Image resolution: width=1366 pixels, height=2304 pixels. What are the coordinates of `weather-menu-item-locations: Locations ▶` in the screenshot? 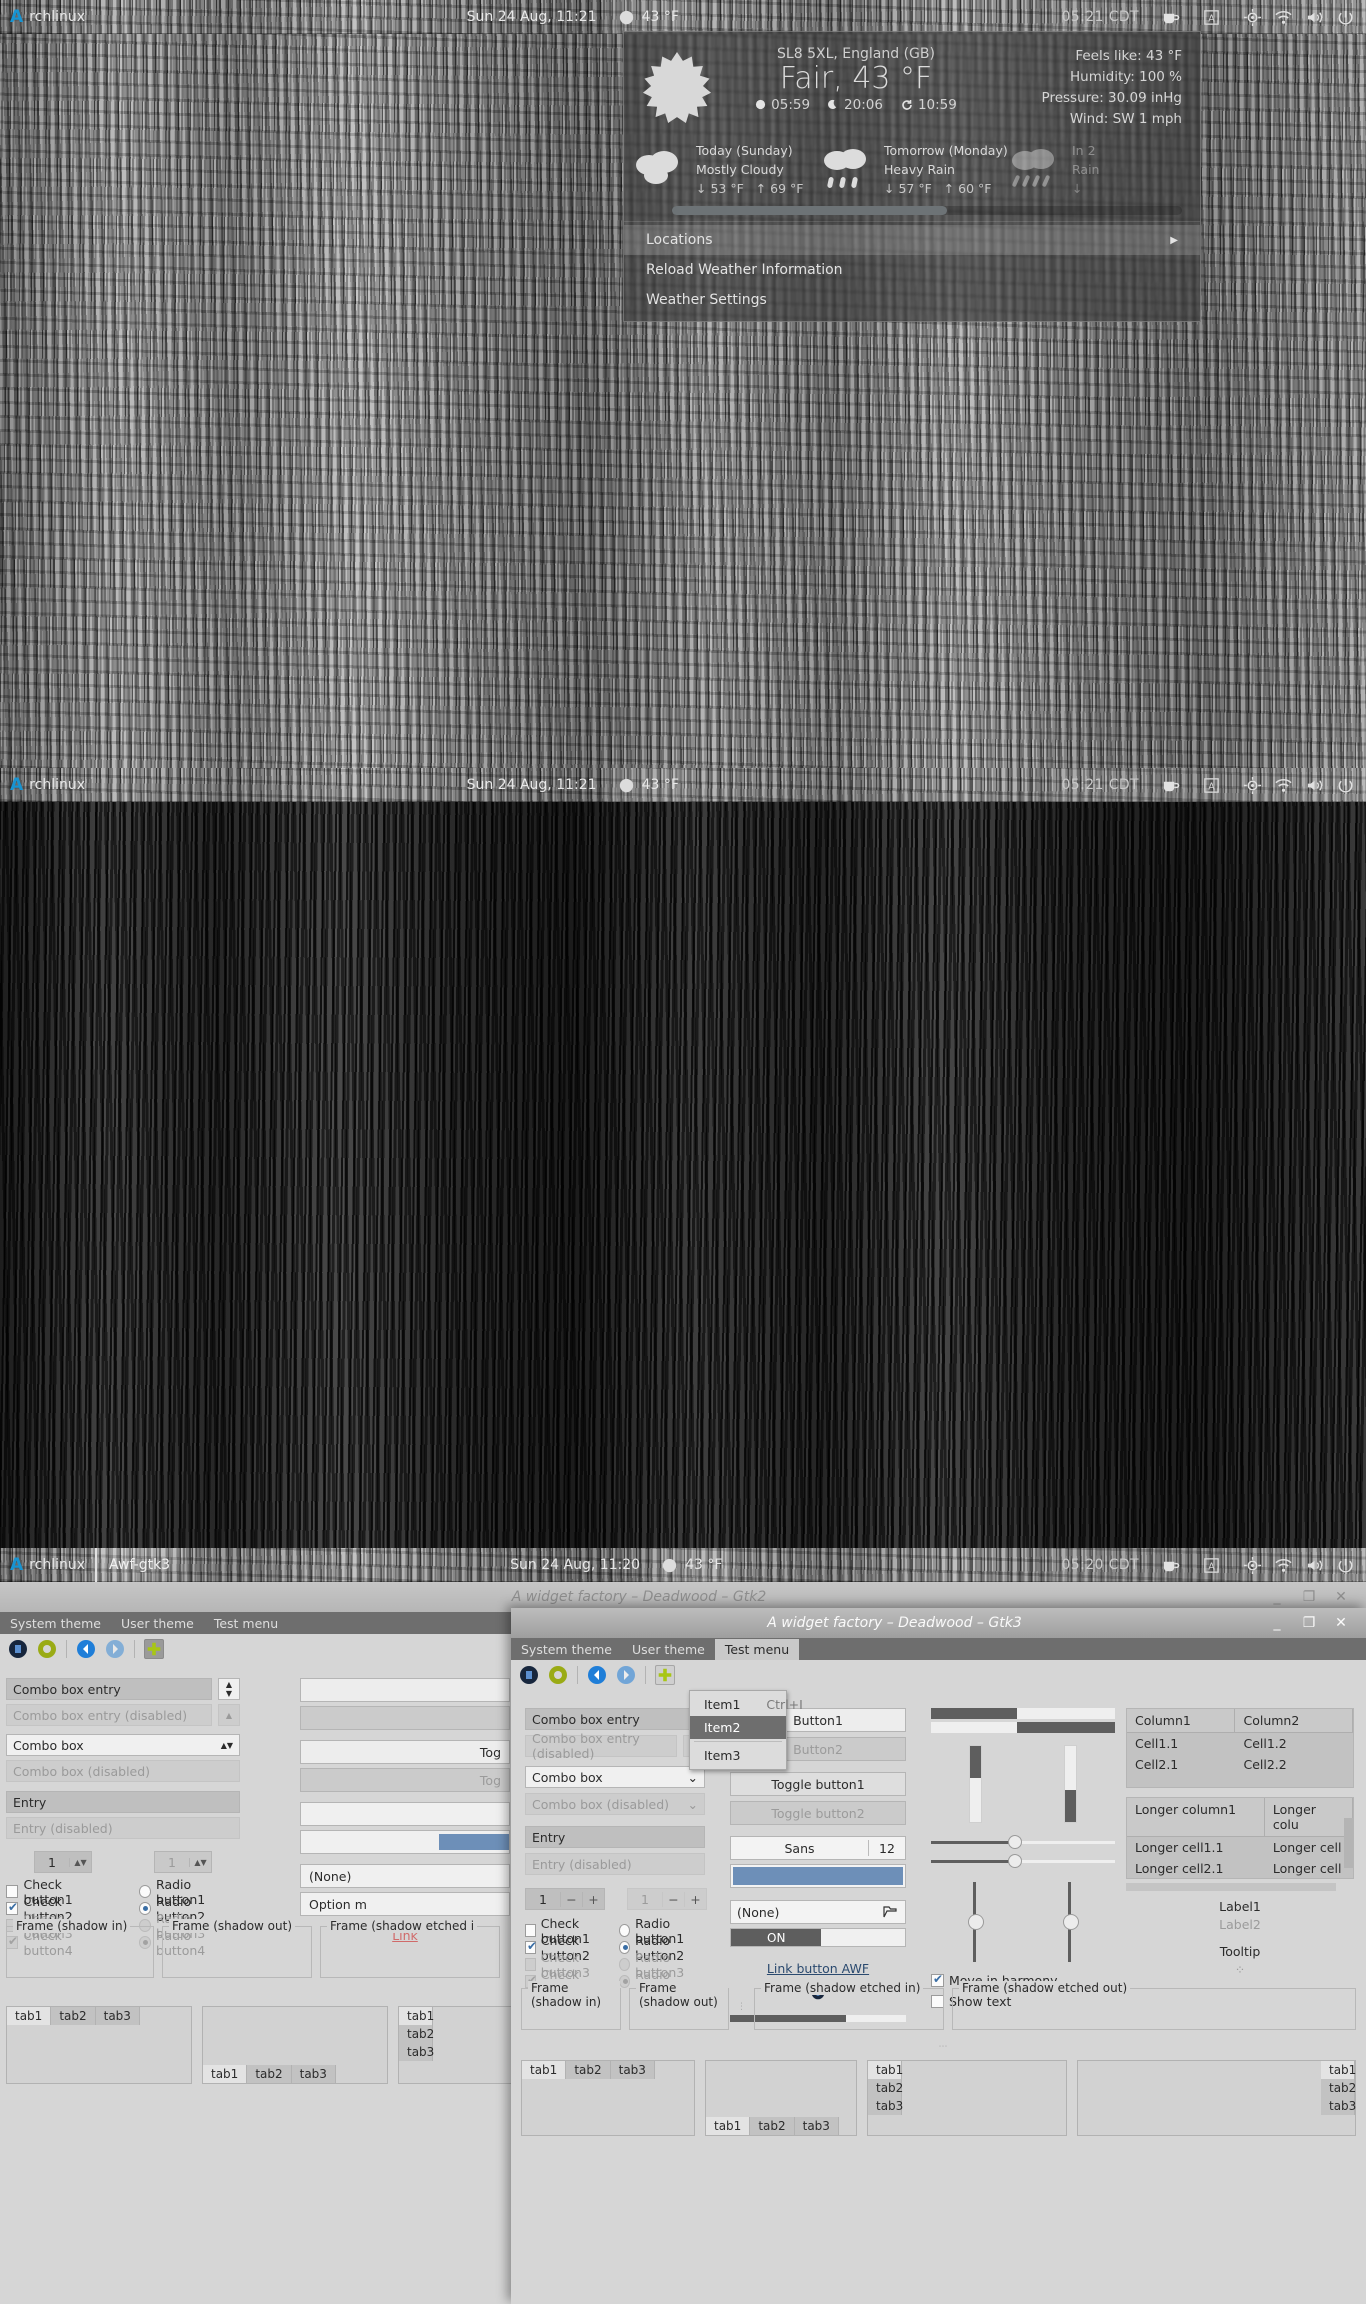 It's located at (912, 240).